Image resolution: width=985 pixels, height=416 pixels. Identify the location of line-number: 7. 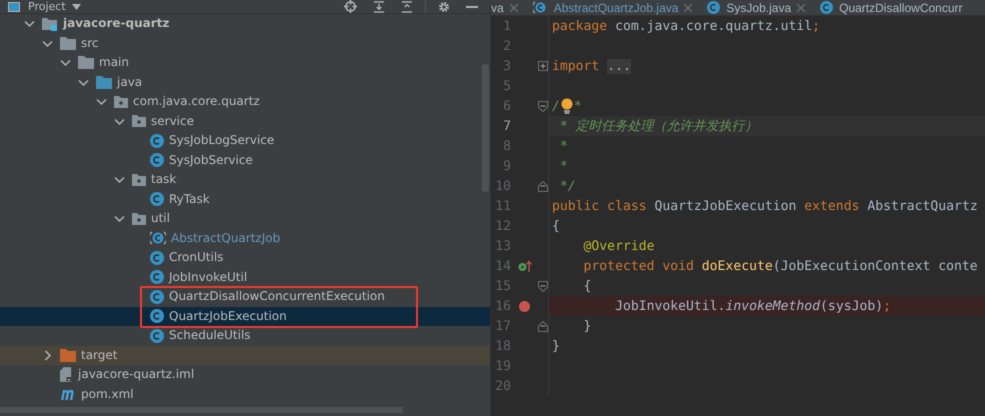
(506, 126).